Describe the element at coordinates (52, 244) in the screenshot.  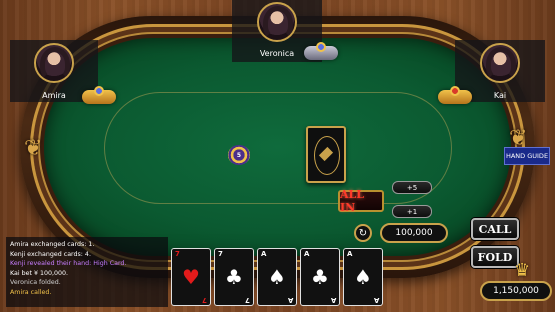
I see `log-line: Amira exchanged cards: 1.` at that location.